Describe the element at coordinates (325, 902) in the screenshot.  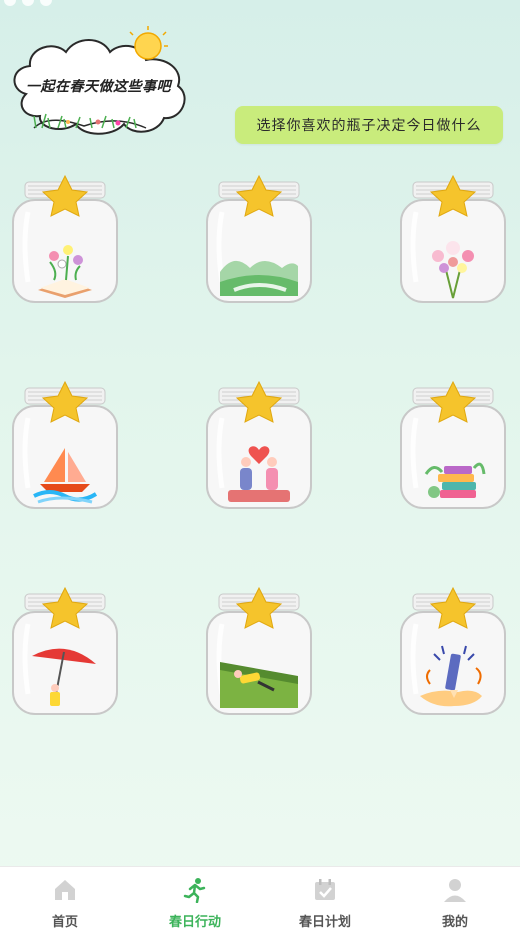
I see `tab-spring-plan: 春日计划` at that location.